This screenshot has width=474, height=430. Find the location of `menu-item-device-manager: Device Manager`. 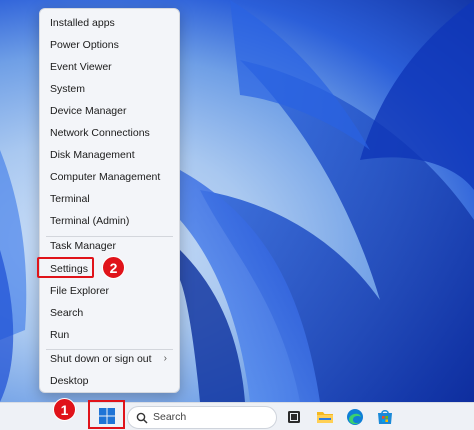

menu-item-device-manager: Device Manager is located at coordinates (109, 111).